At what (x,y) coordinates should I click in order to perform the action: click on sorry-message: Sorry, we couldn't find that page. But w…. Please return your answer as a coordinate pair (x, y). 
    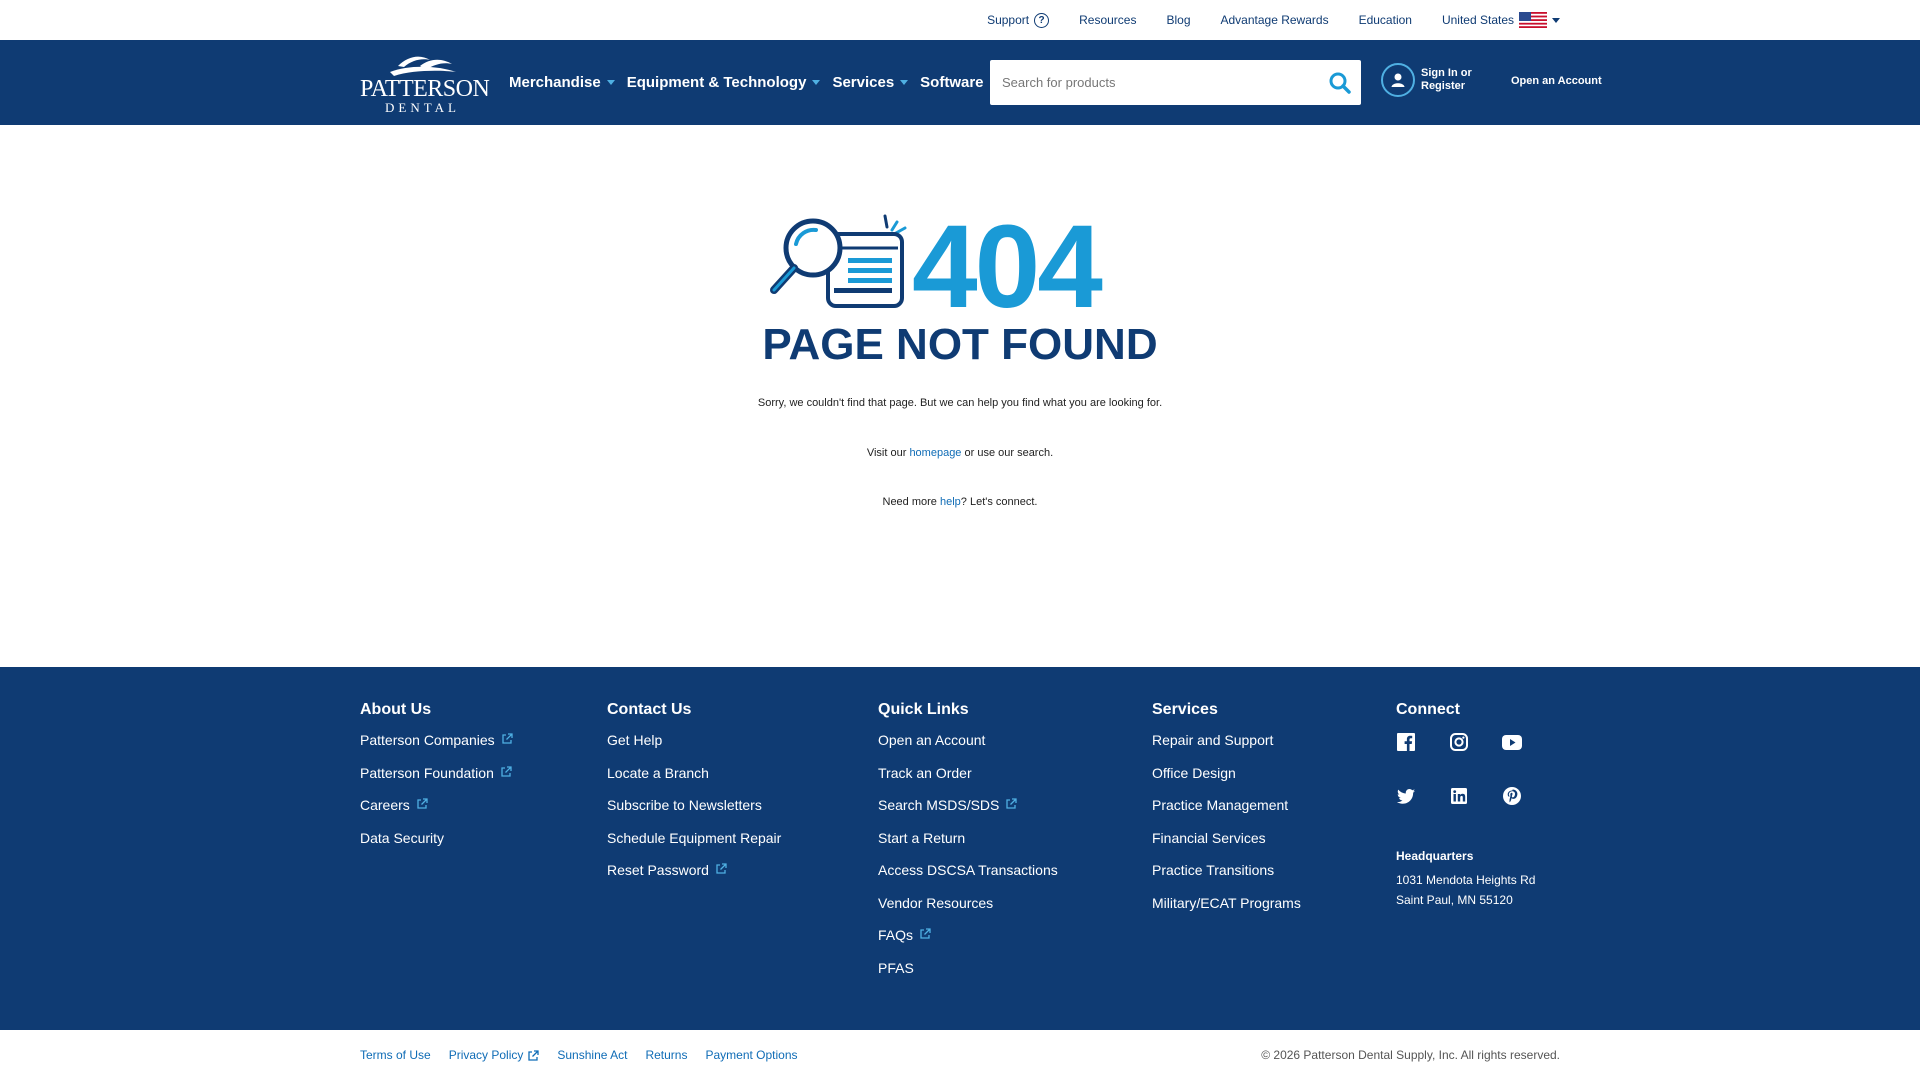
    Looking at the image, I should click on (960, 403).